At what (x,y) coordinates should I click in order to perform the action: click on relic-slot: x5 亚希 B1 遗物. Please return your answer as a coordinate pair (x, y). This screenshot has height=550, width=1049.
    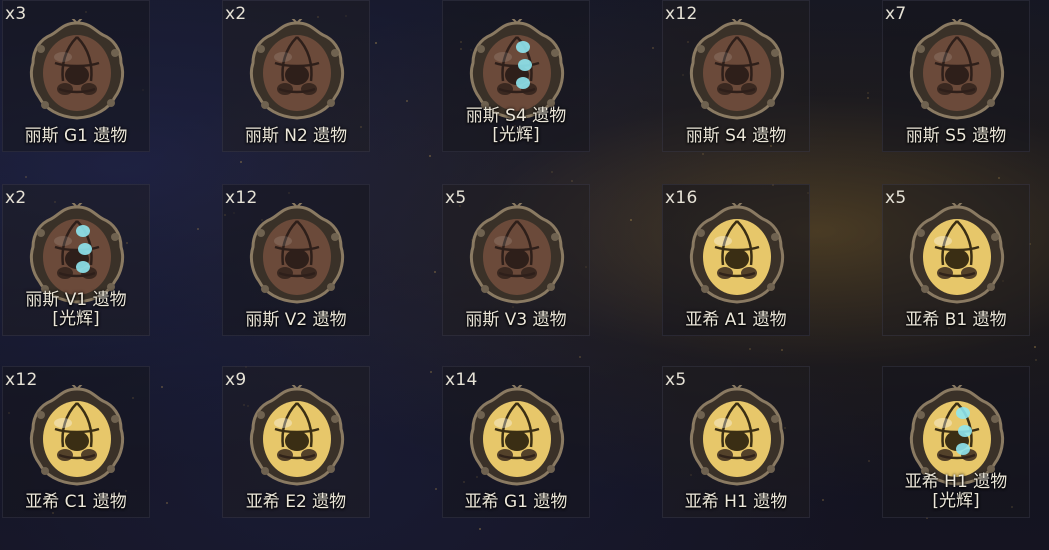
    Looking at the image, I should click on (956, 260).